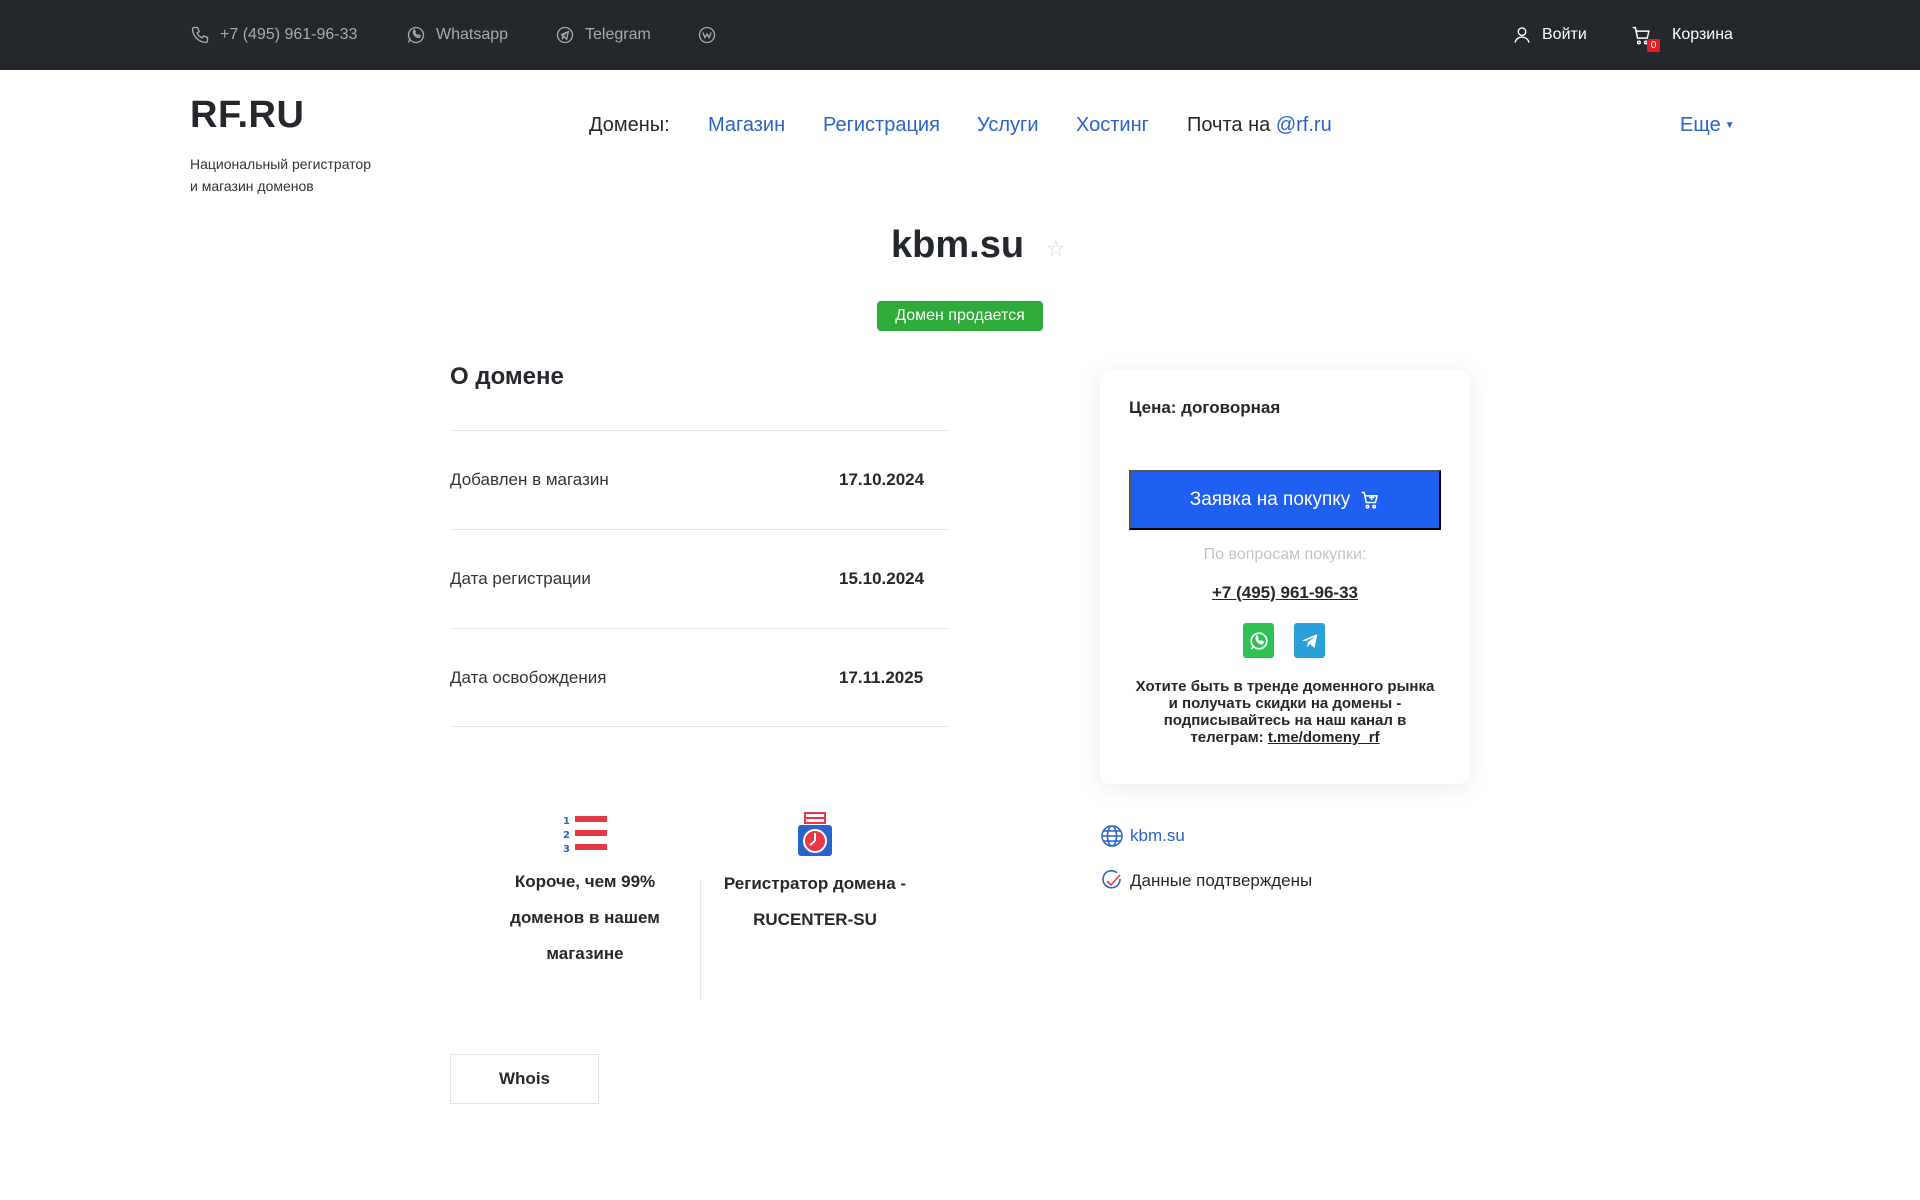  What do you see at coordinates (585, 835) in the screenshot?
I see `ranking-list-icon: 1 2 3` at bounding box center [585, 835].